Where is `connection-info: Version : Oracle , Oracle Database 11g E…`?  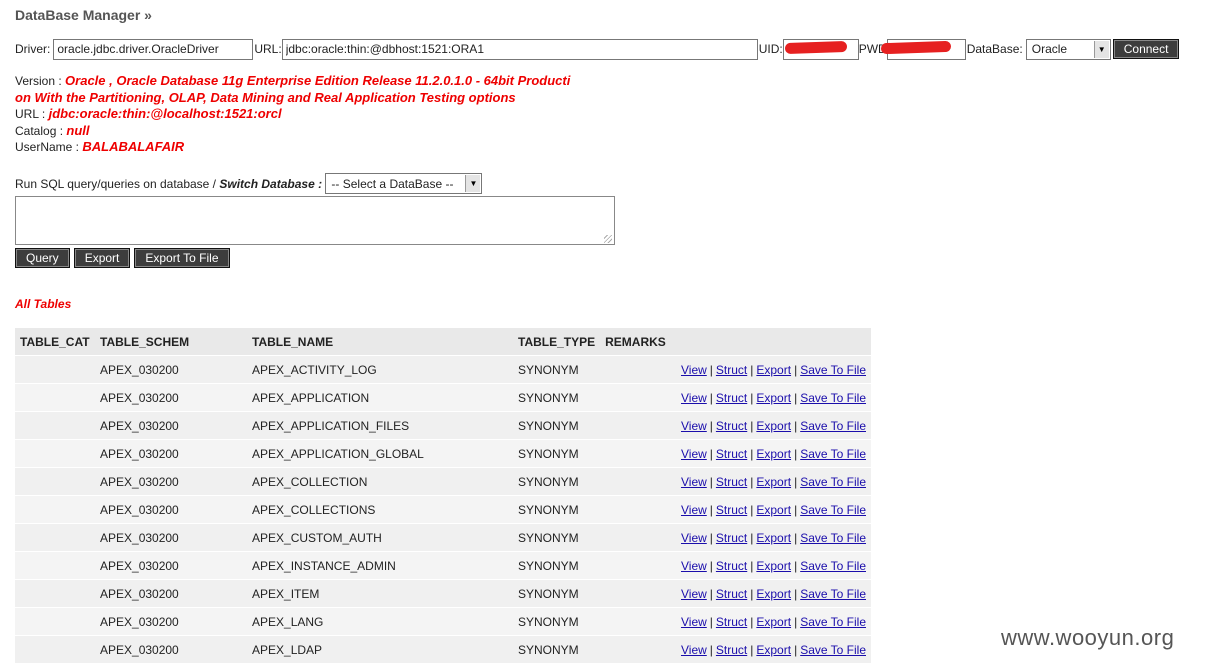 connection-info: Version : Oracle , Oracle Database 11g E… is located at coordinates (292, 114).